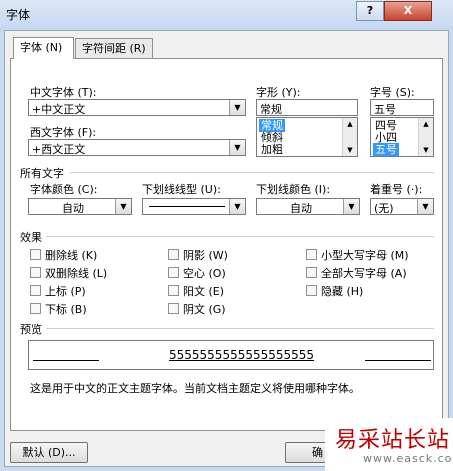  I want to click on font-style-input: 常规, so click(307, 107).